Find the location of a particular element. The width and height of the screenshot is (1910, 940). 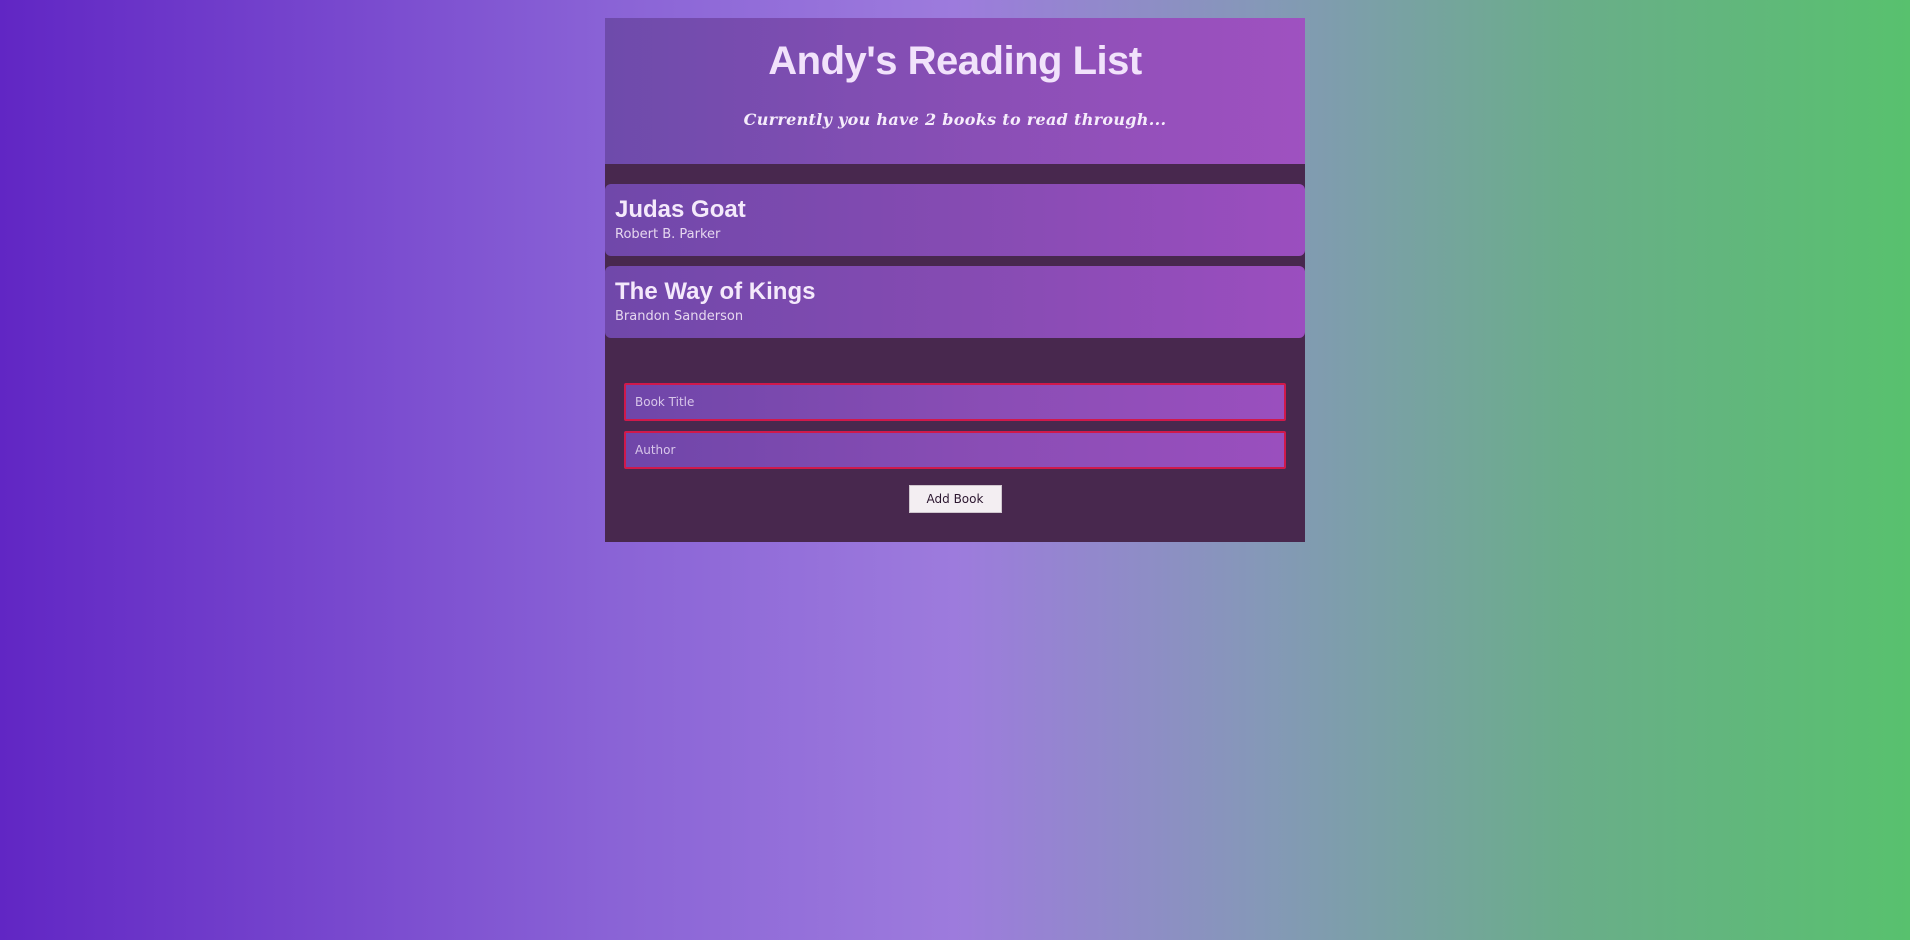

book-title-input is located at coordinates (955, 402).